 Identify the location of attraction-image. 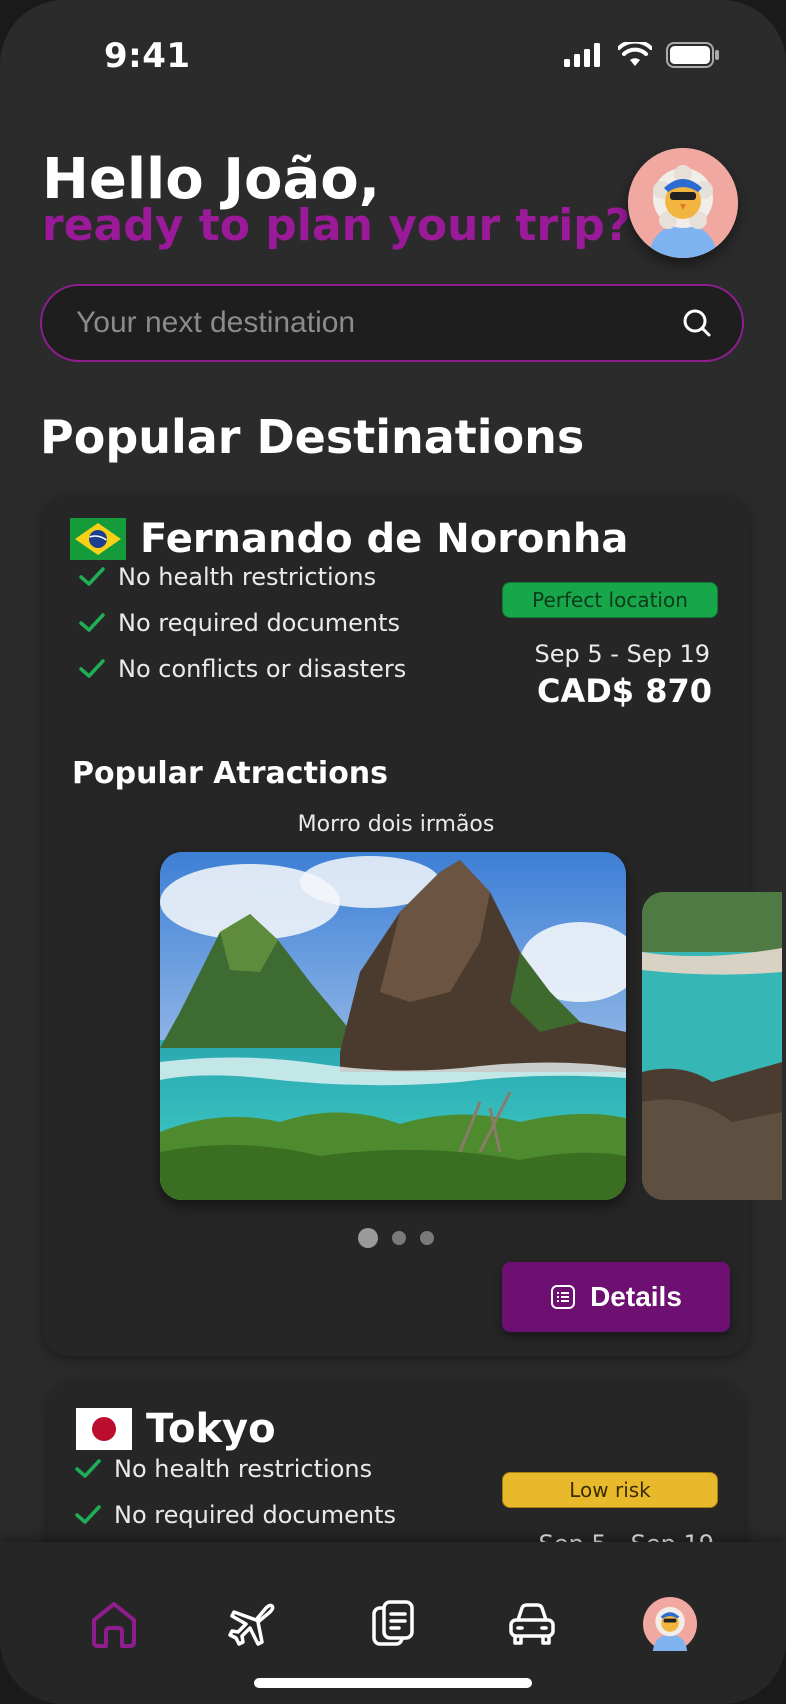
(393, 1026).